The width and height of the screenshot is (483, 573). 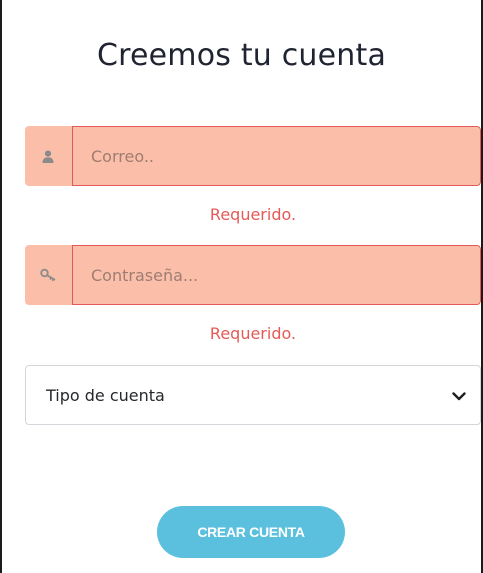 I want to click on account-type-selected-label: Tipo de cuenta, so click(x=105, y=395).